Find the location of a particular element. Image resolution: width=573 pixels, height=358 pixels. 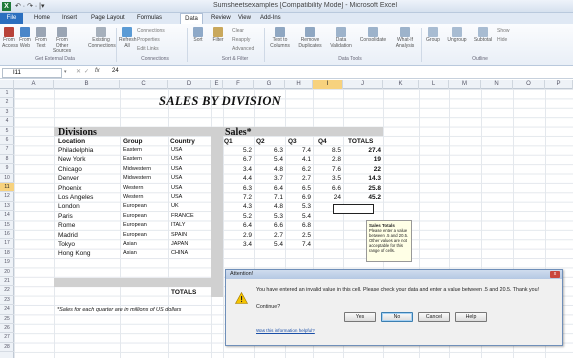

row-header: 14 is located at coordinates (7, 216).